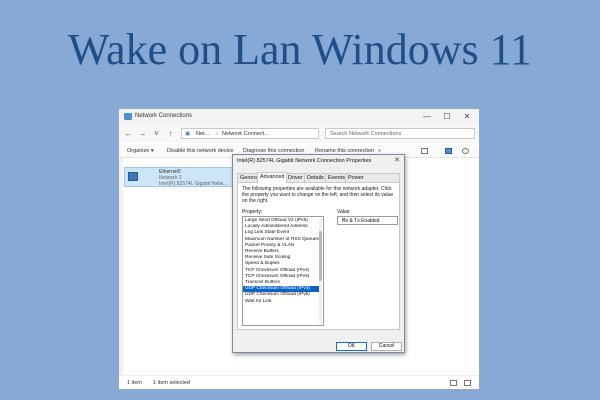 This screenshot has width=600, height=400. What do you see at coordinates (351, 346) in the screenshot?
I see `ok-button: OK` at bounding box center [351, 346].